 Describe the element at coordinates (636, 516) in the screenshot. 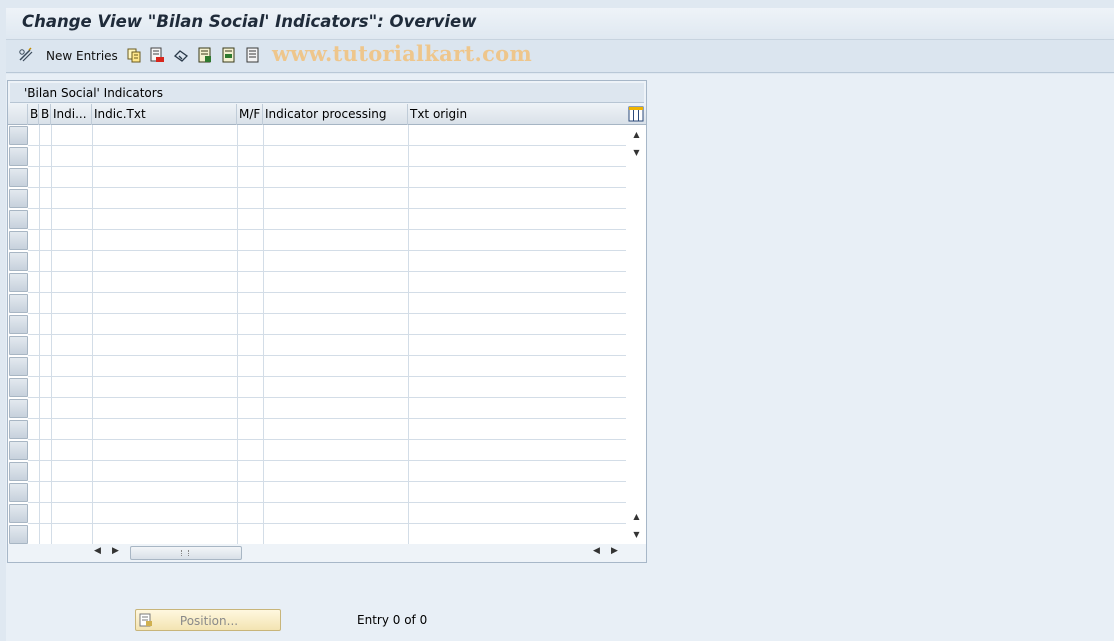

I see `scroll-down-icon: ▲` at that location.